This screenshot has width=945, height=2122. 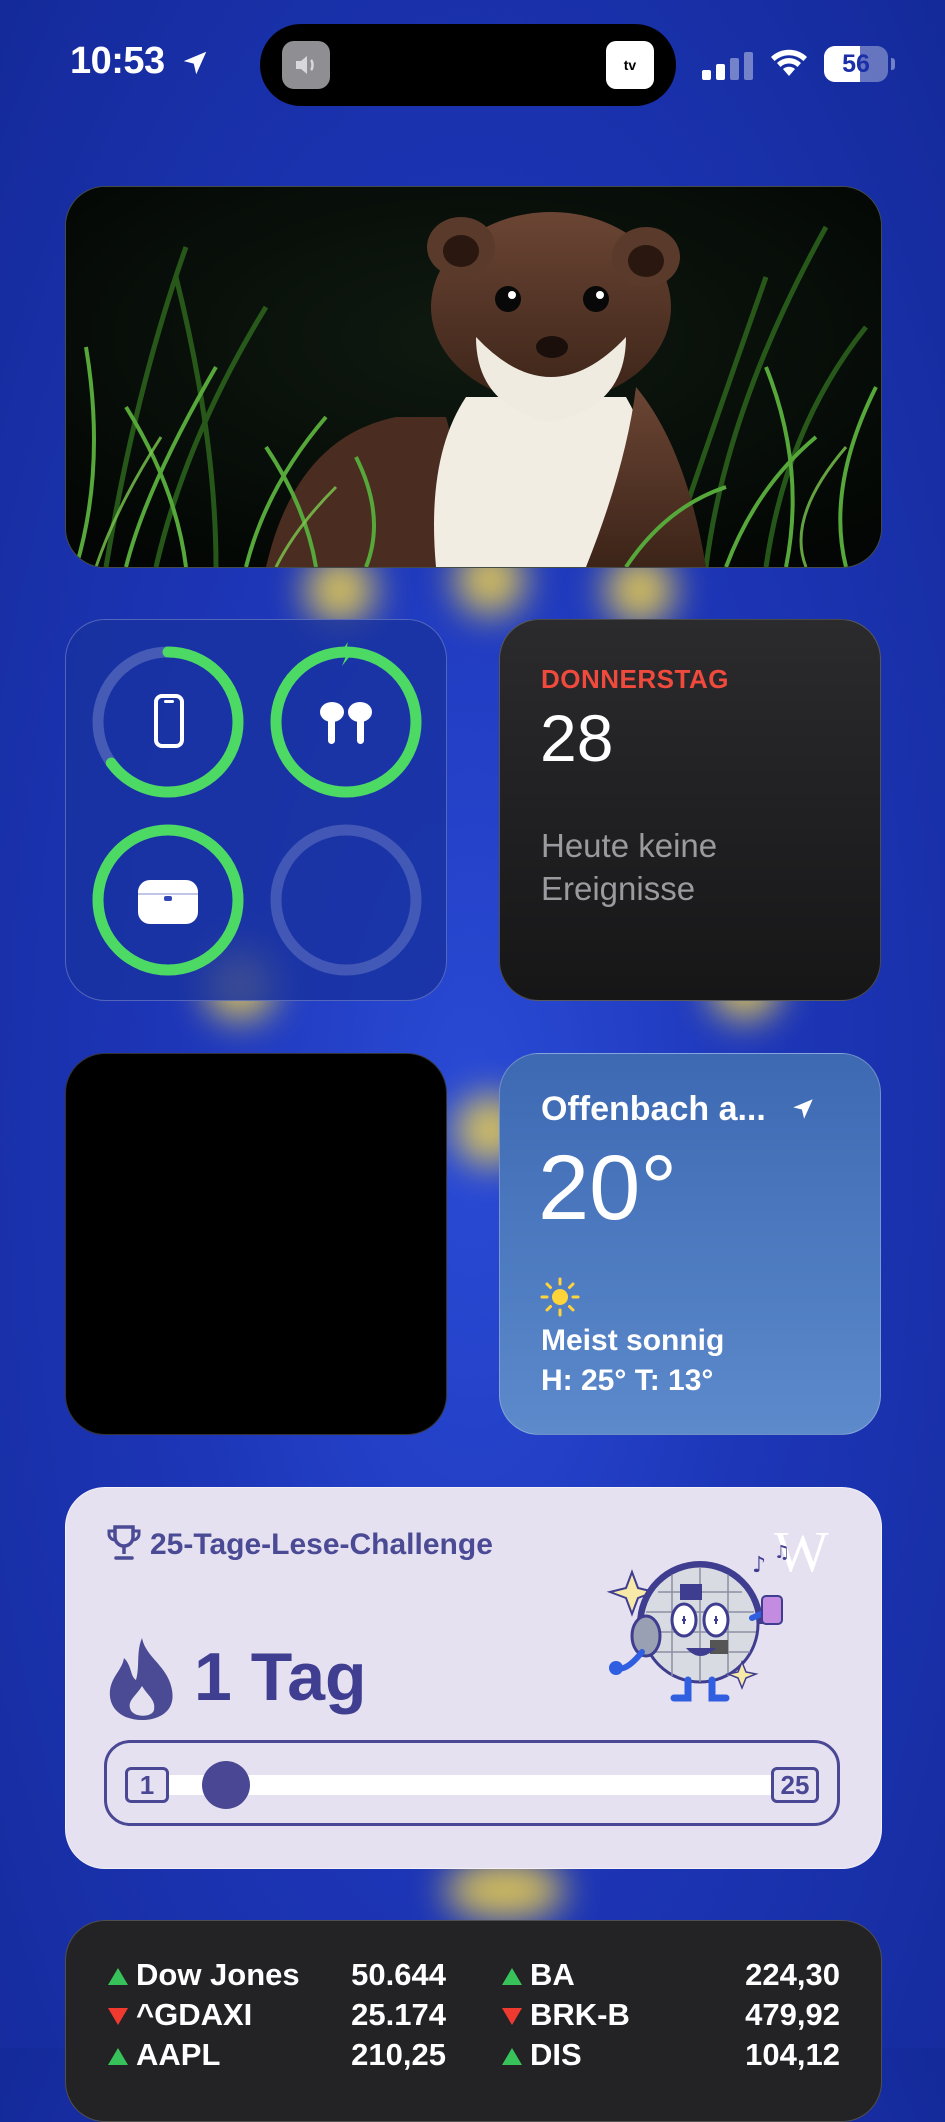 What do you see at coordinates (635, 679) in the screenshot?
I see `calendar-weekday: DONNERSTAG` at bounding box center [635, 679].